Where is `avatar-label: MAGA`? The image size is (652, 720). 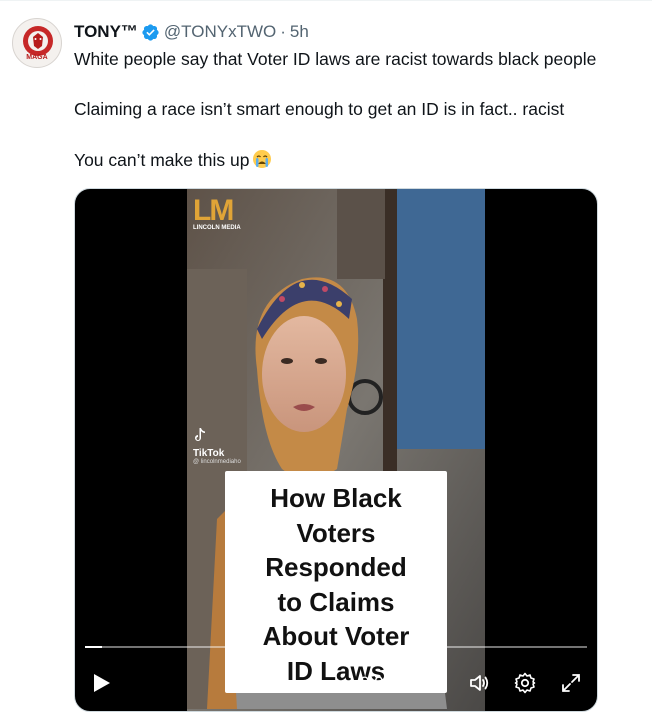
avatar-label: MAGA is located at coordinates (37, 57).